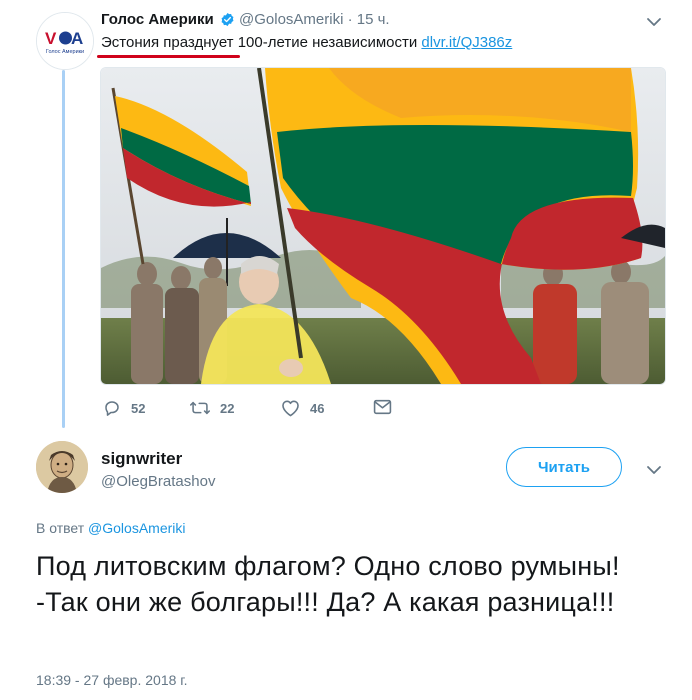  Describe the element at coordinates (157, 19) in the screenshot. I see `quoted-author-name: Голос Америки` at that location.